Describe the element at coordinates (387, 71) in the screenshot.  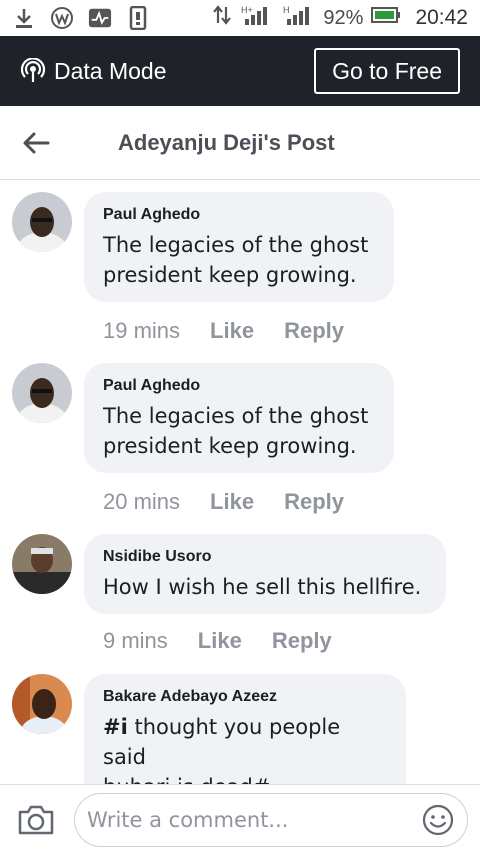
I see `go-to-free-button: Go to Free` at that location.